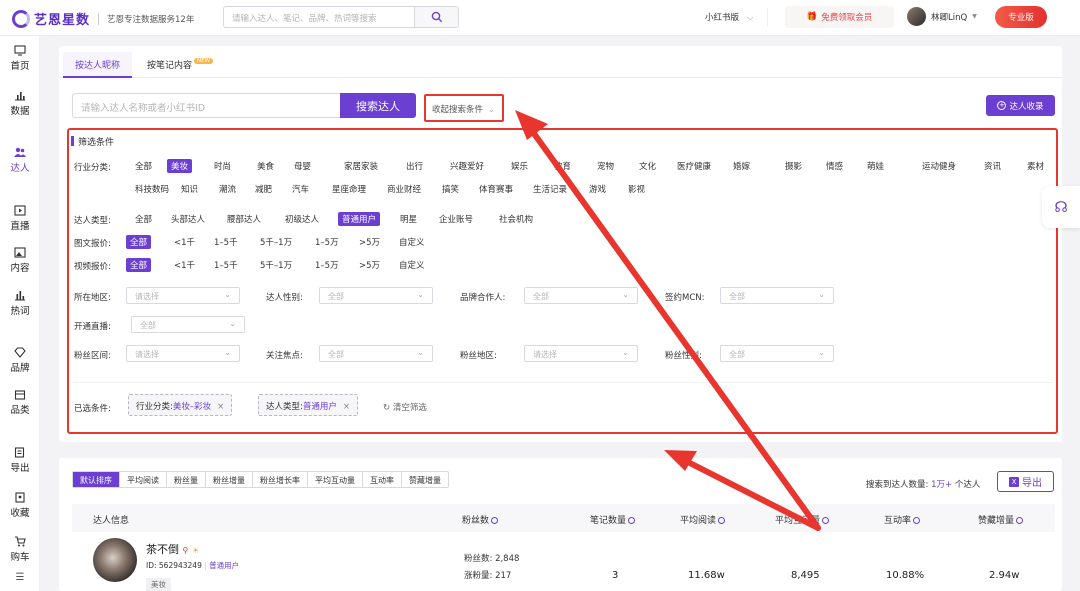  Describe the element at coordinates (280, 479) in the screenshot. I see `sort-tab: 粉丝增长率` at that location.